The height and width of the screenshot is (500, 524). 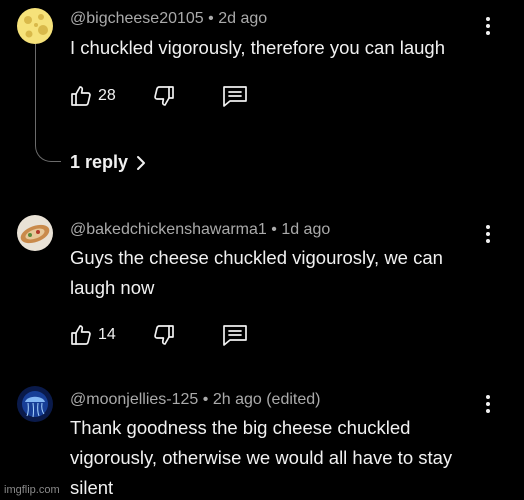 I want to click on chevron-right-icon, so click(x=141, y=162).